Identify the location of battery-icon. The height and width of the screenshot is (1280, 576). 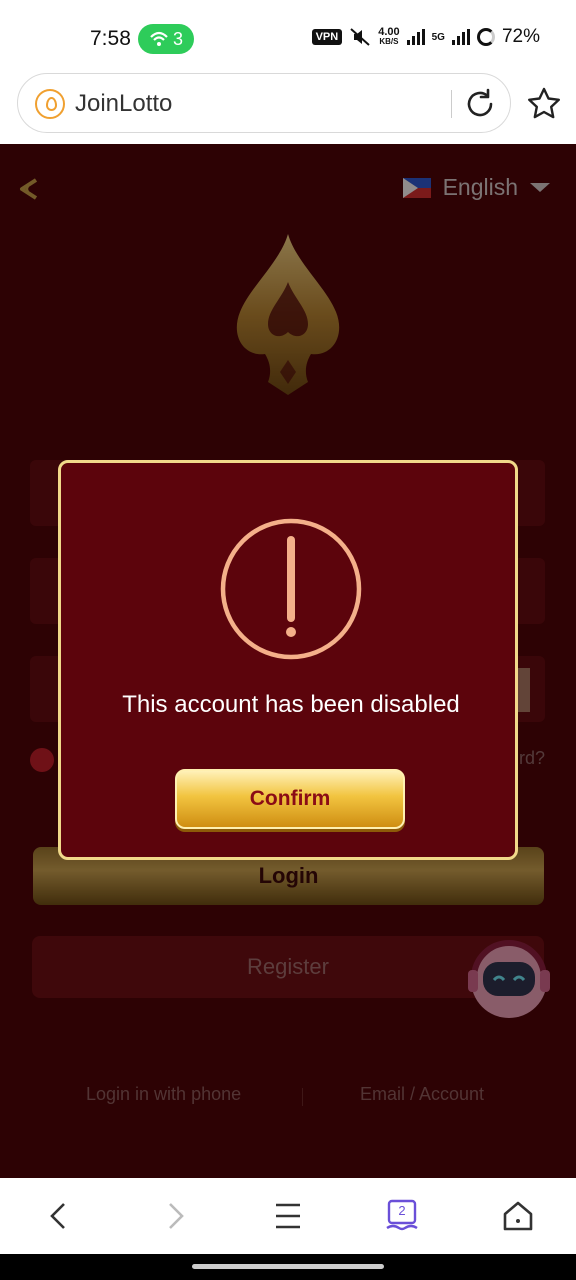
(485, 37).